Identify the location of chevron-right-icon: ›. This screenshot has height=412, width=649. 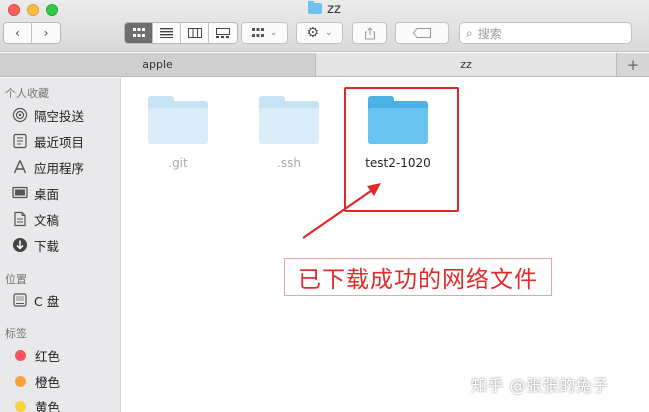
(46, 33).